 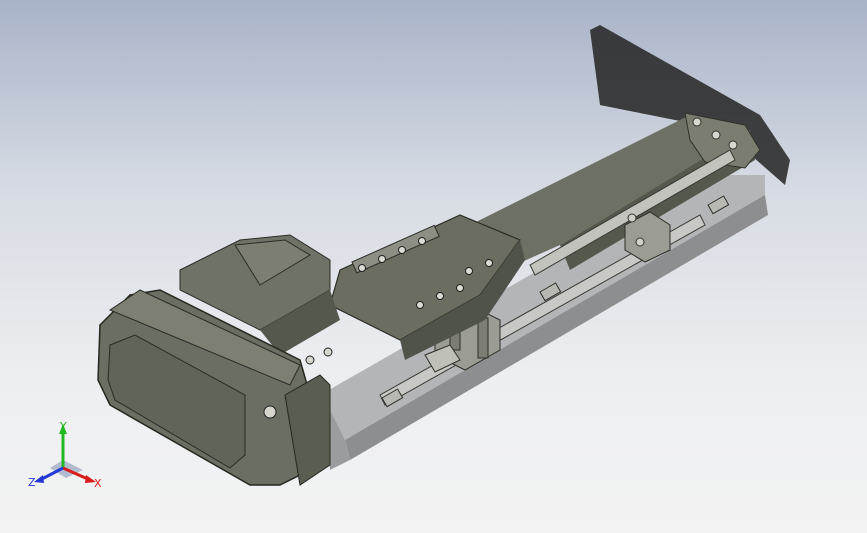 What do you see at coordinates (68, 455) in the screenshot?
I see `coordinate-triad: Y X Z` at bounding box center [68, 455].